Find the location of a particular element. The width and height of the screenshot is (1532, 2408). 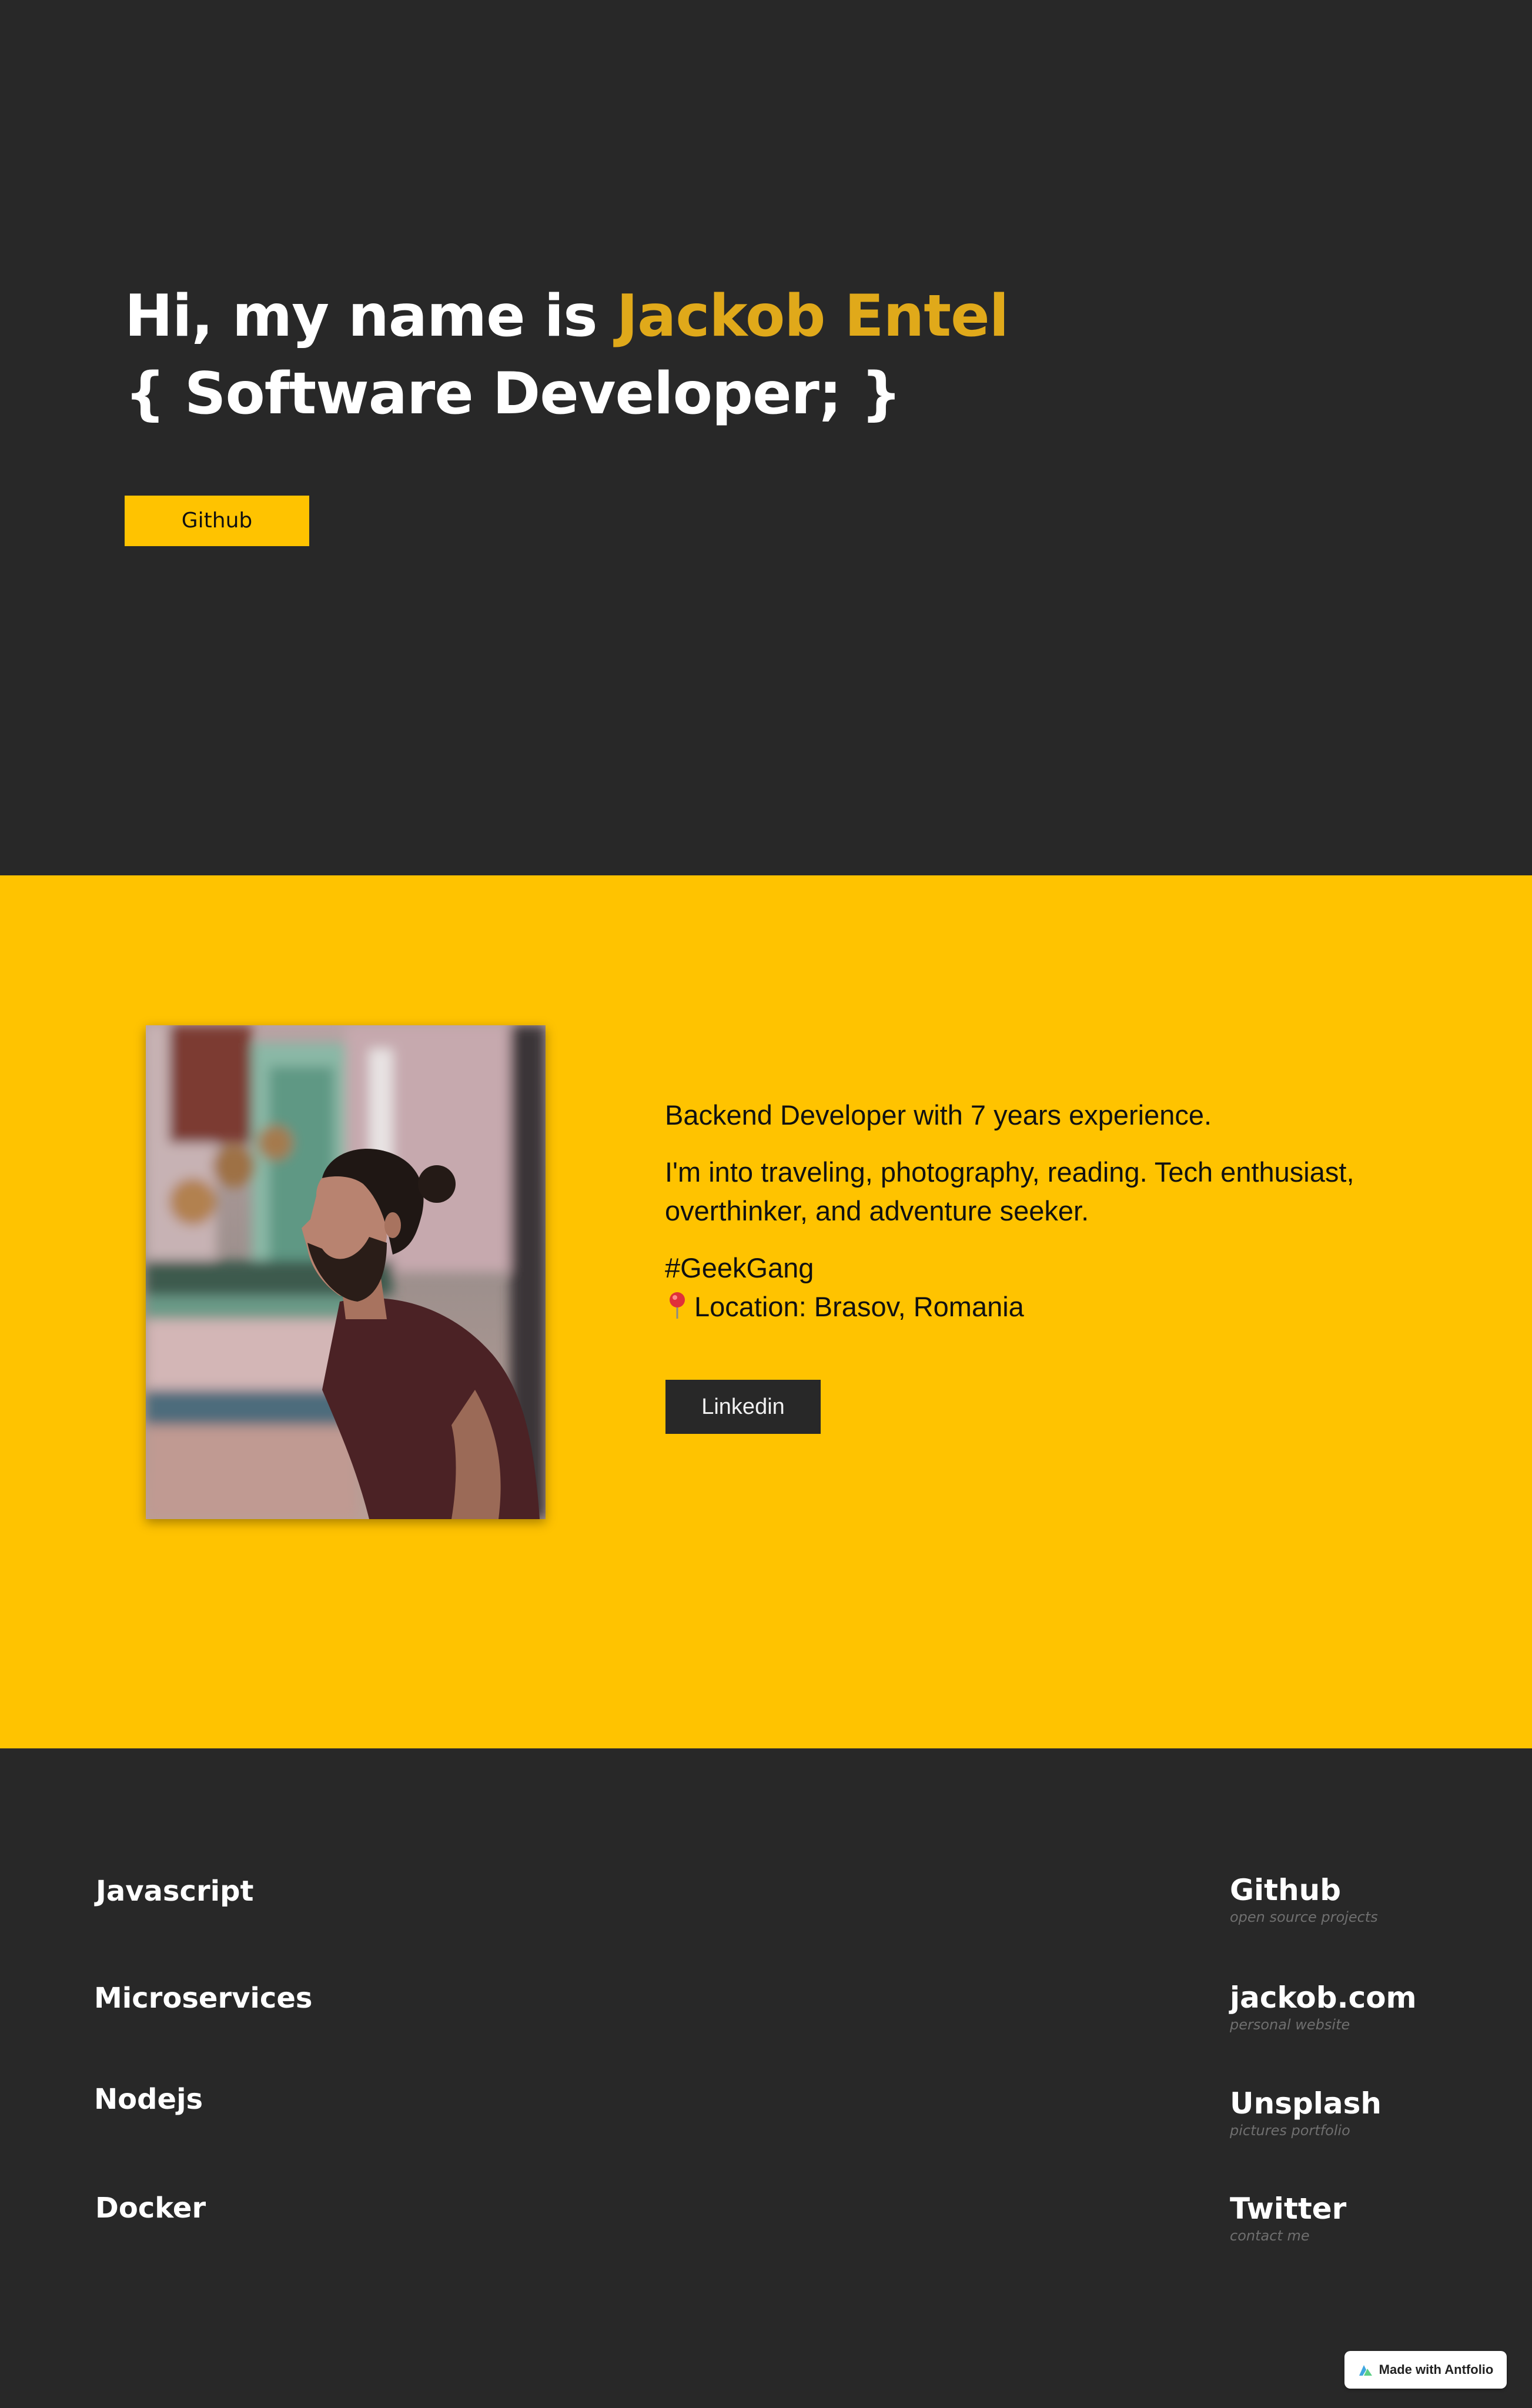

link-twitter-subtitle: contact me is located at coordinates (1270, 2236).